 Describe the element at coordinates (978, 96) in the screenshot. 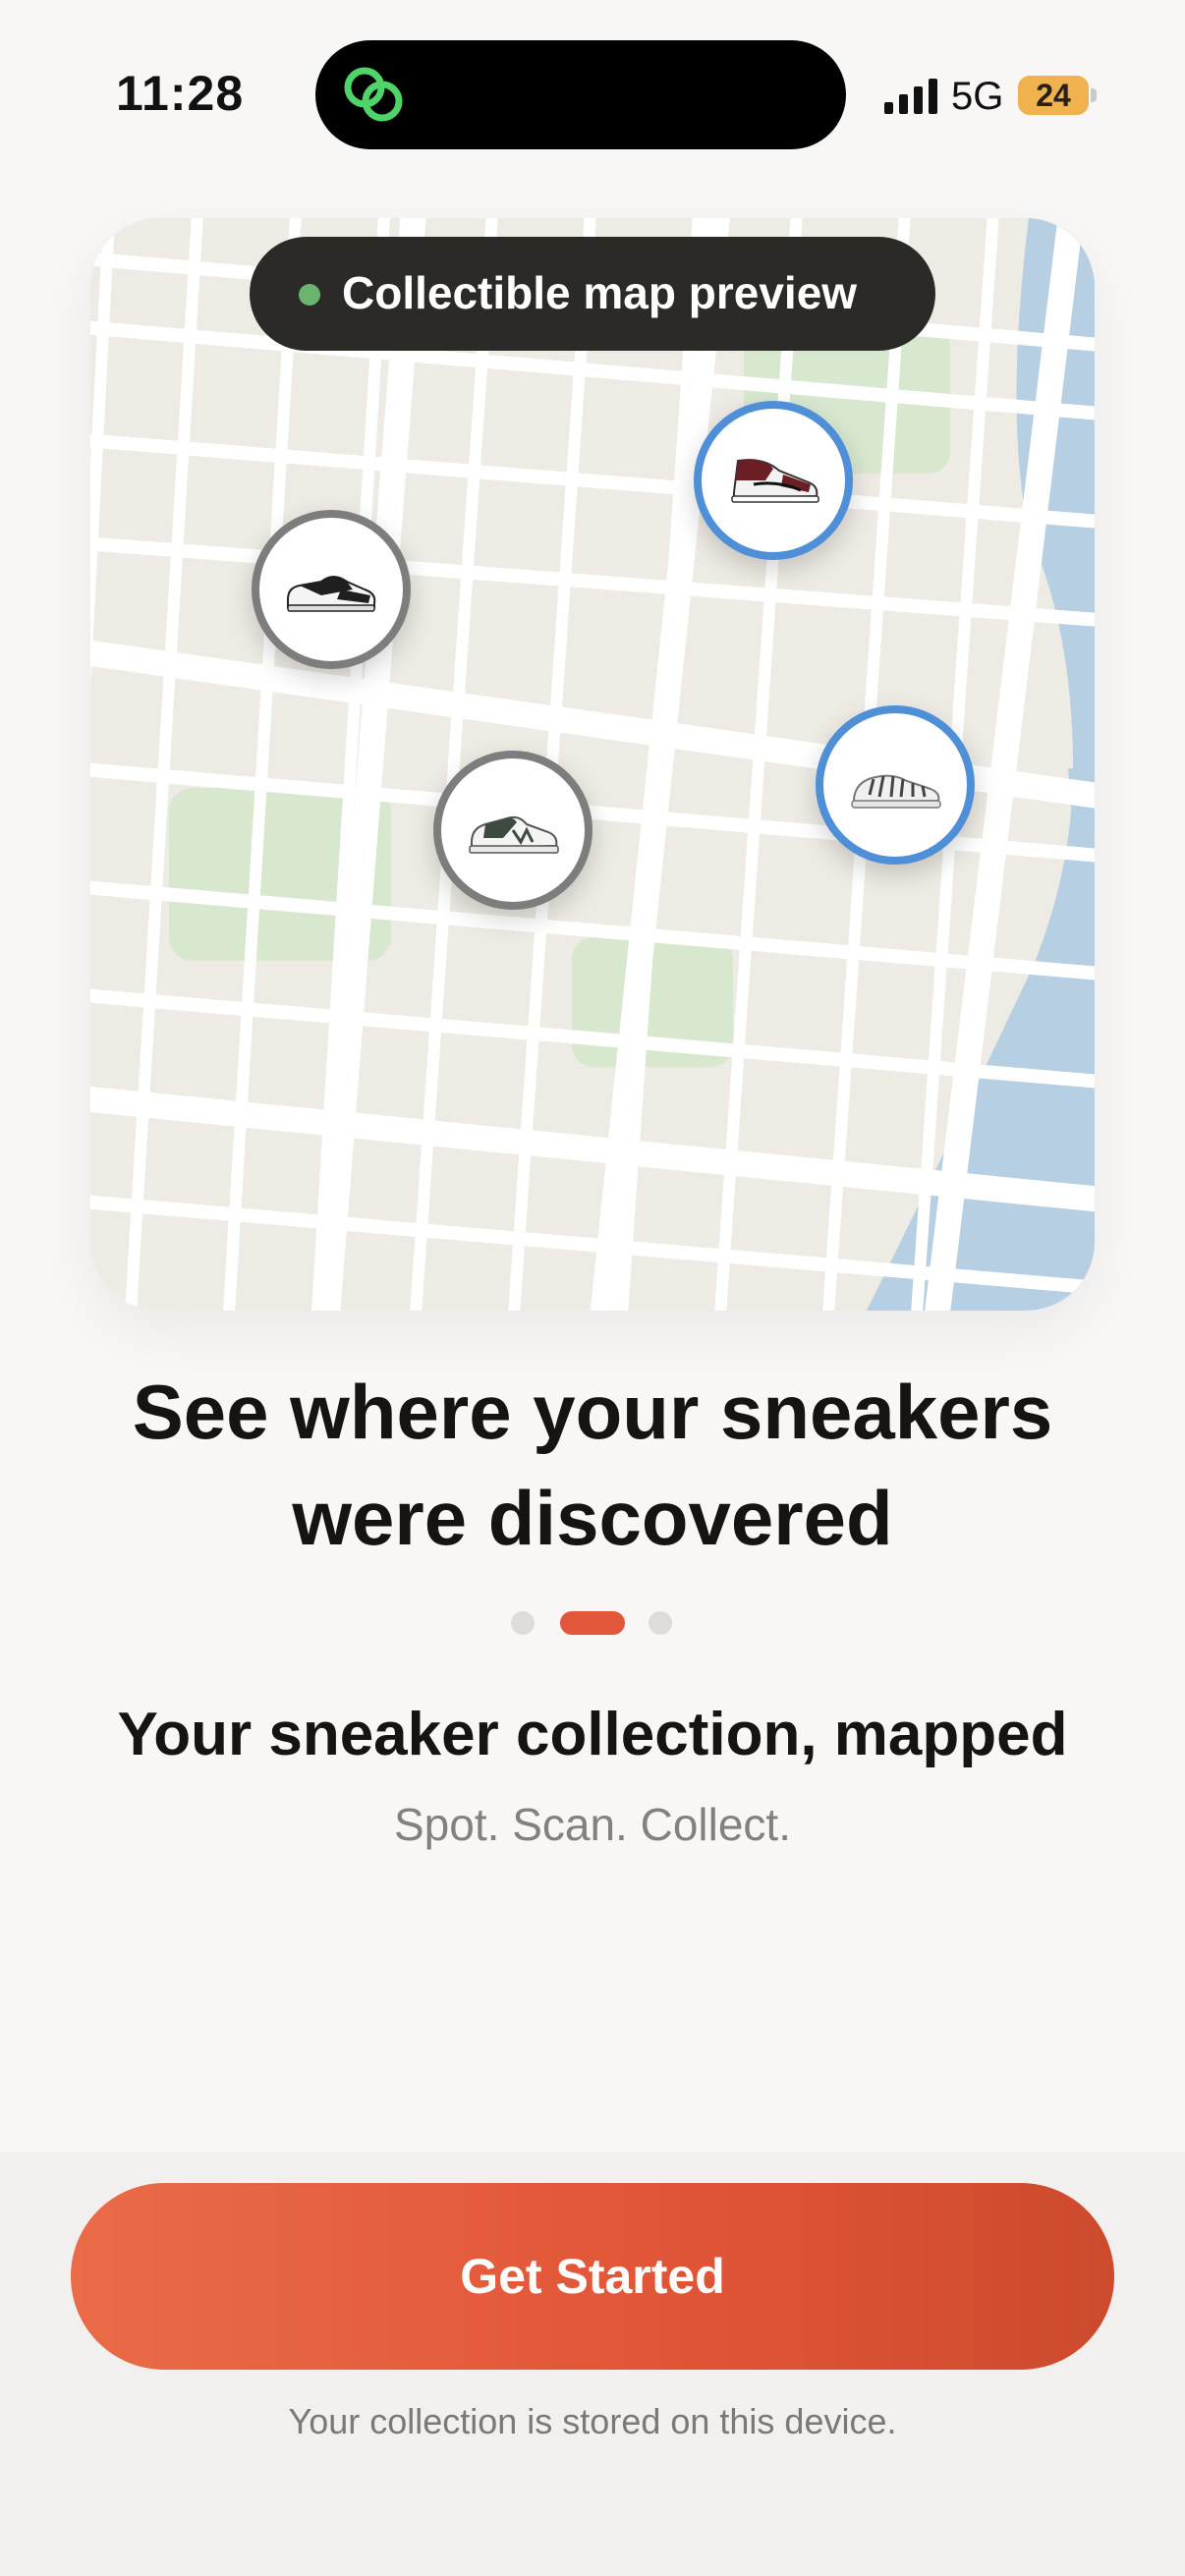

I see `network-type: 5G` at that location.